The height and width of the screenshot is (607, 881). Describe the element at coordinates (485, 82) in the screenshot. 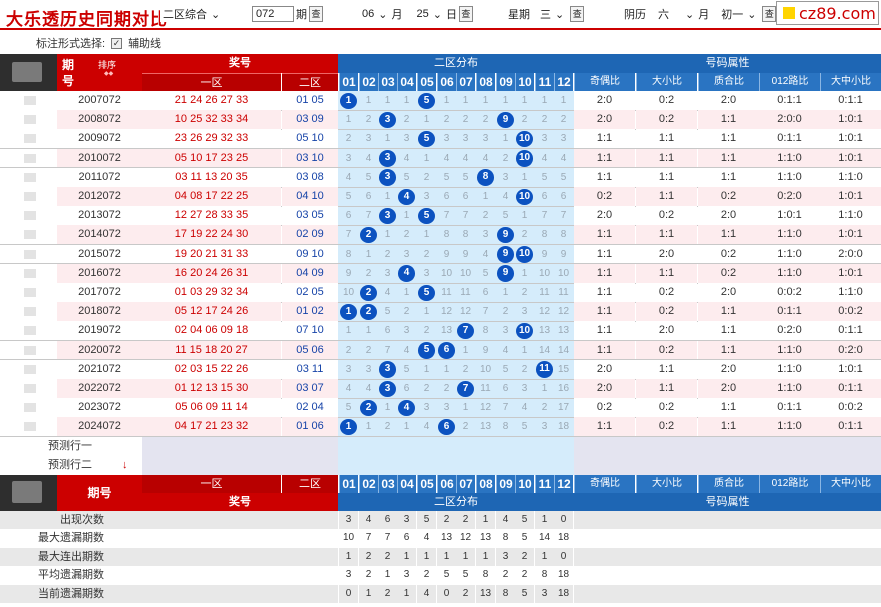

I see `num-header: 08` at that location.